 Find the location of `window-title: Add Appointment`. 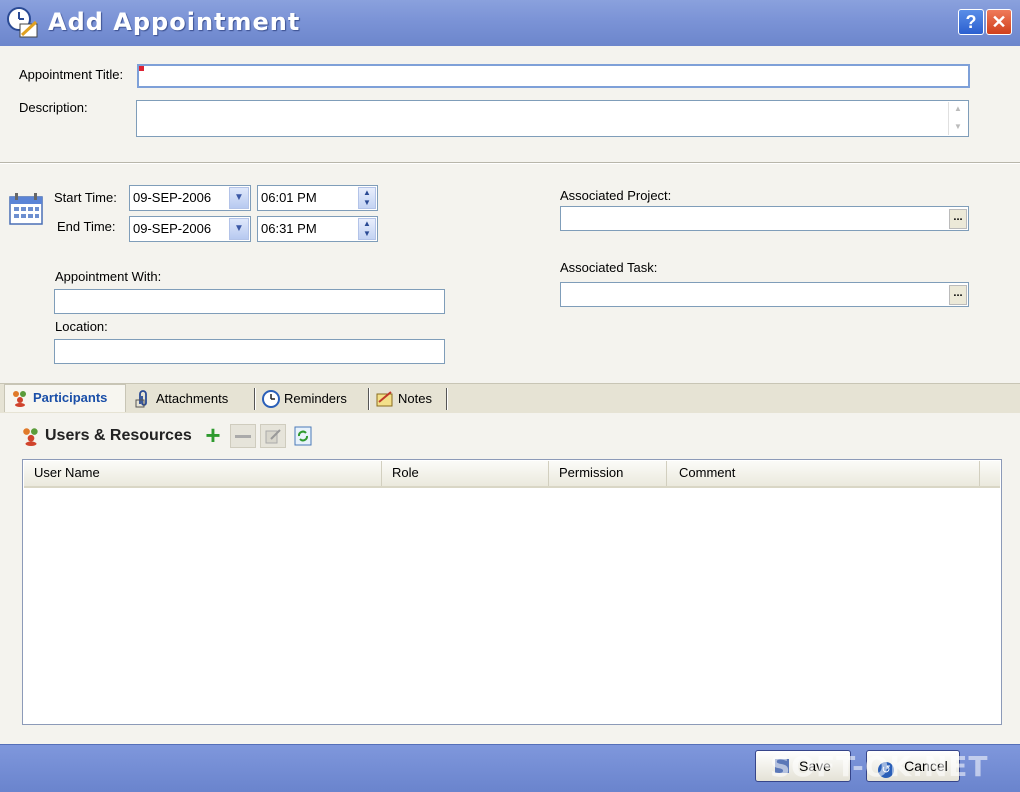

window-title: Add Appointment is located at coordinates (174, 22).